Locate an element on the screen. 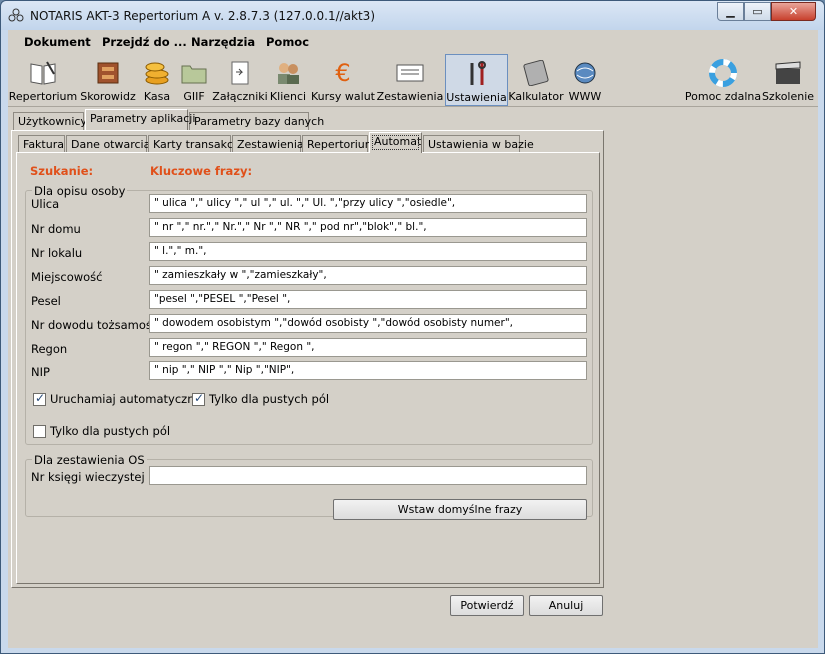 This screenshot has height=654, width=825. toolbar-www: WWW is located at coordinates (585, 80).